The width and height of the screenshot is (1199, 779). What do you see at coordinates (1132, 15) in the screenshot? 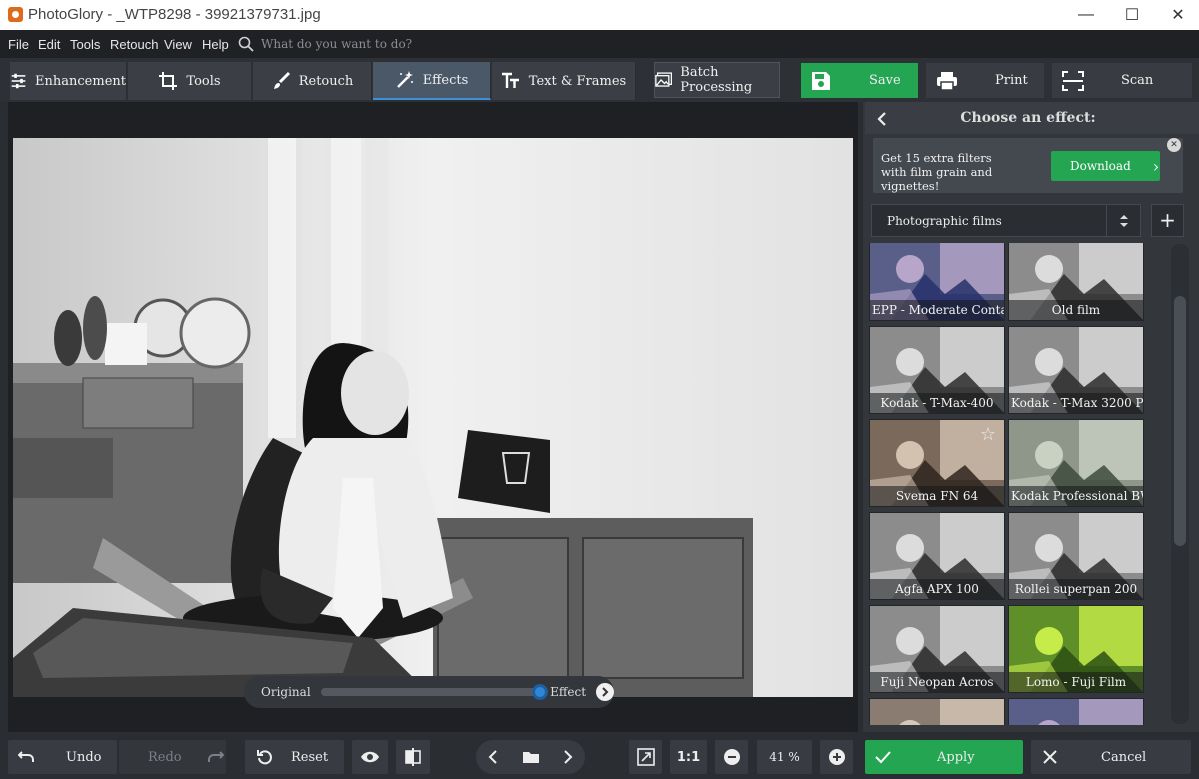
I see `maximize-button: ☐` at bounding box center [1132, 15].